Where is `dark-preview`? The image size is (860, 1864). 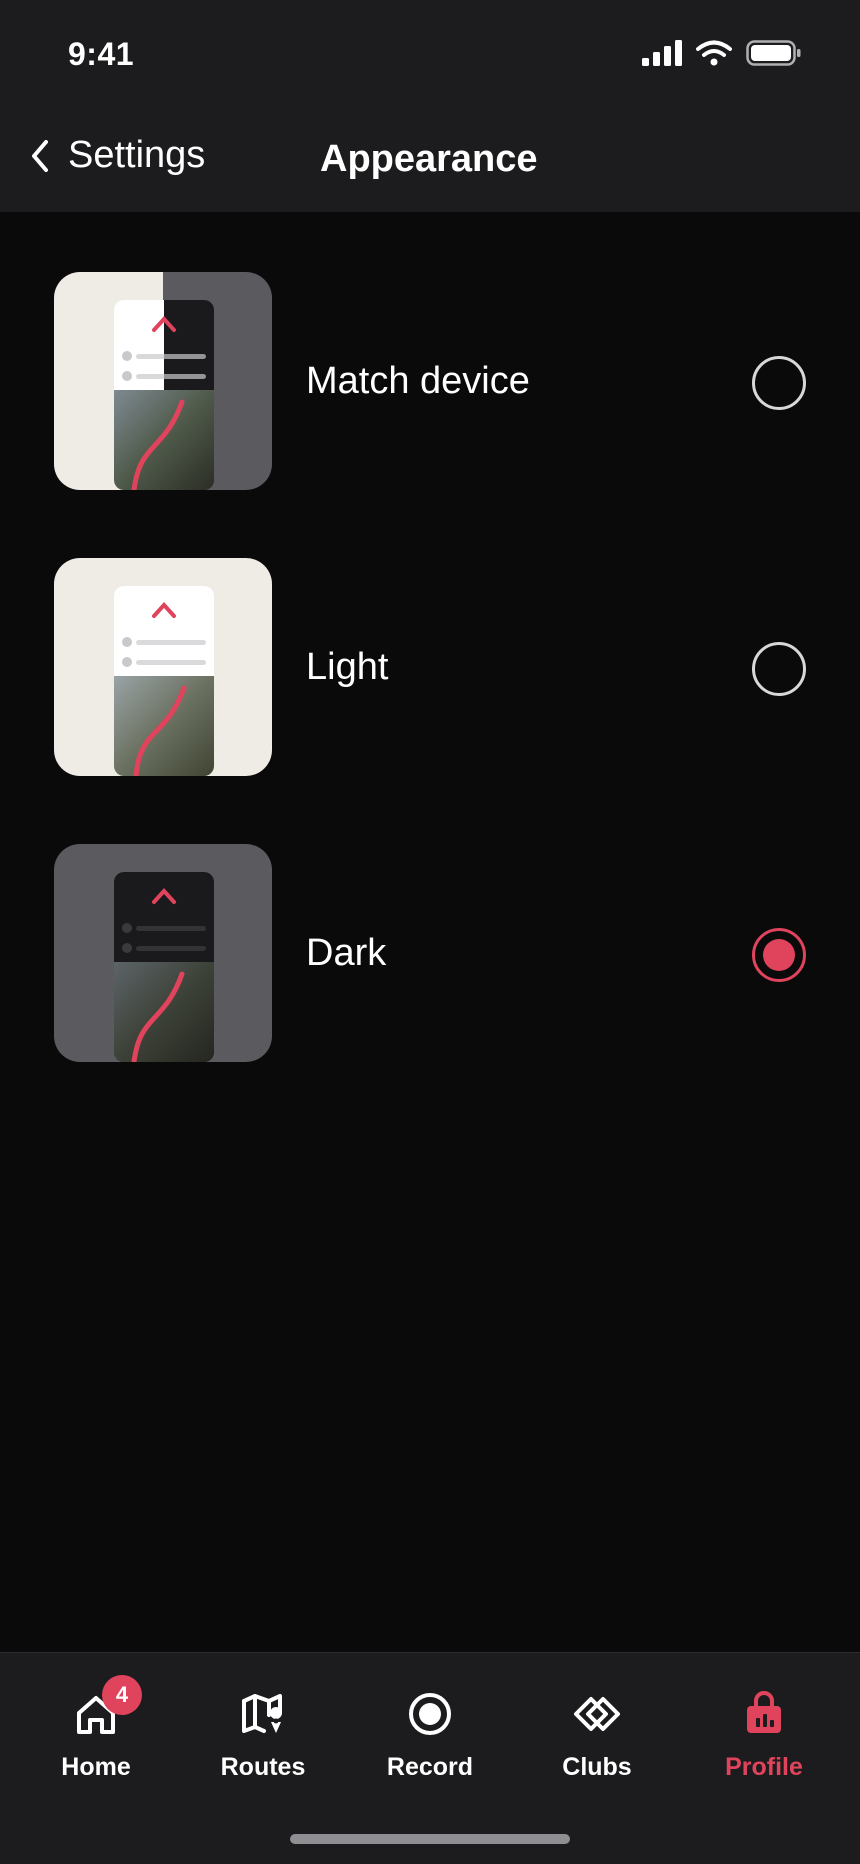 dark-preview is located at coordinates (163, 953).